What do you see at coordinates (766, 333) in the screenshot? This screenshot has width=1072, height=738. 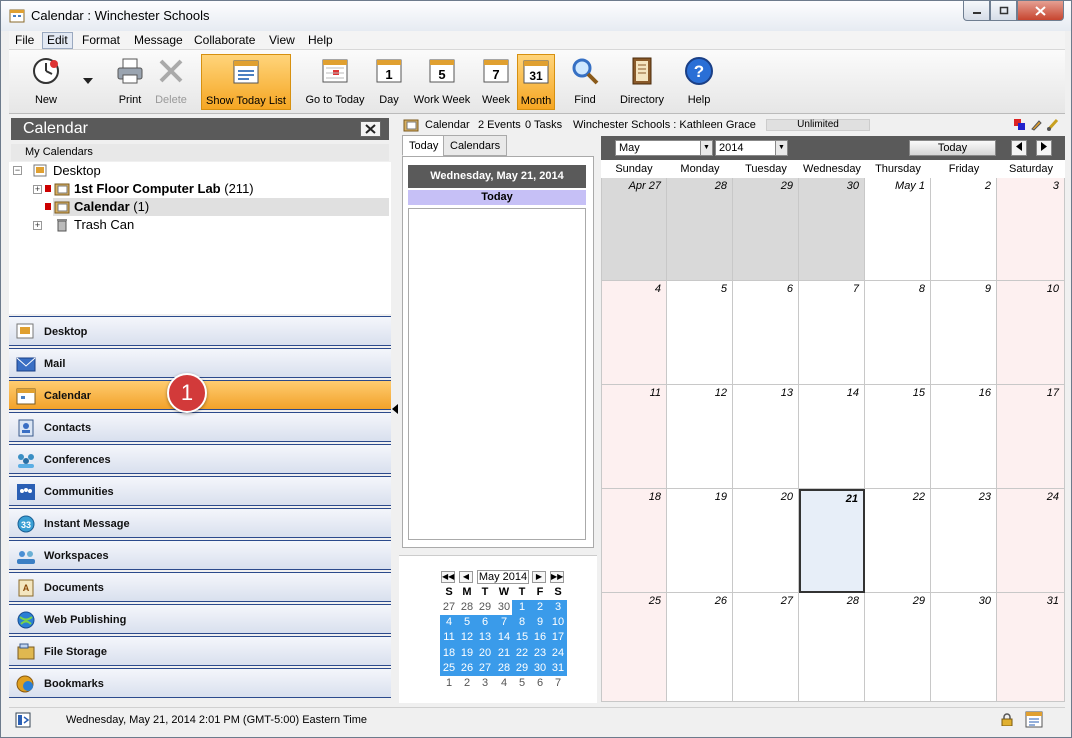 I see `day-cell: 6` at bounding box center [766, 333].